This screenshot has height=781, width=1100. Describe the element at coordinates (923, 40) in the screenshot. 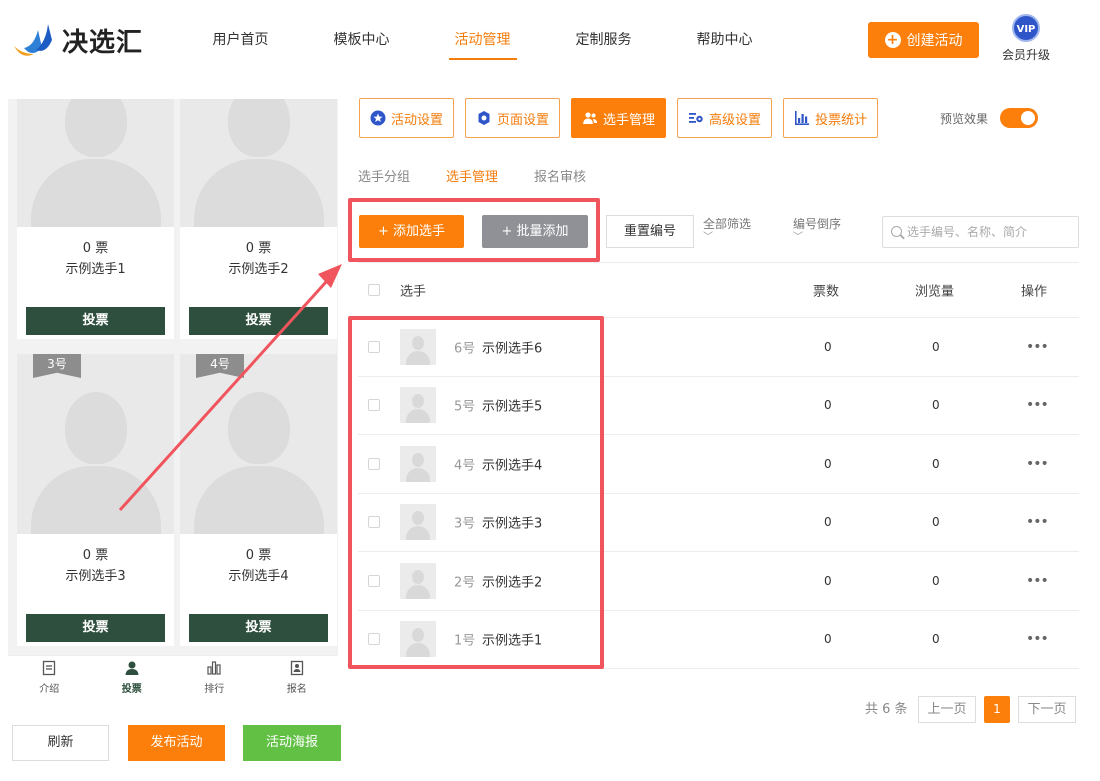

I see `create-activity-button: + 创建活动` at that location.